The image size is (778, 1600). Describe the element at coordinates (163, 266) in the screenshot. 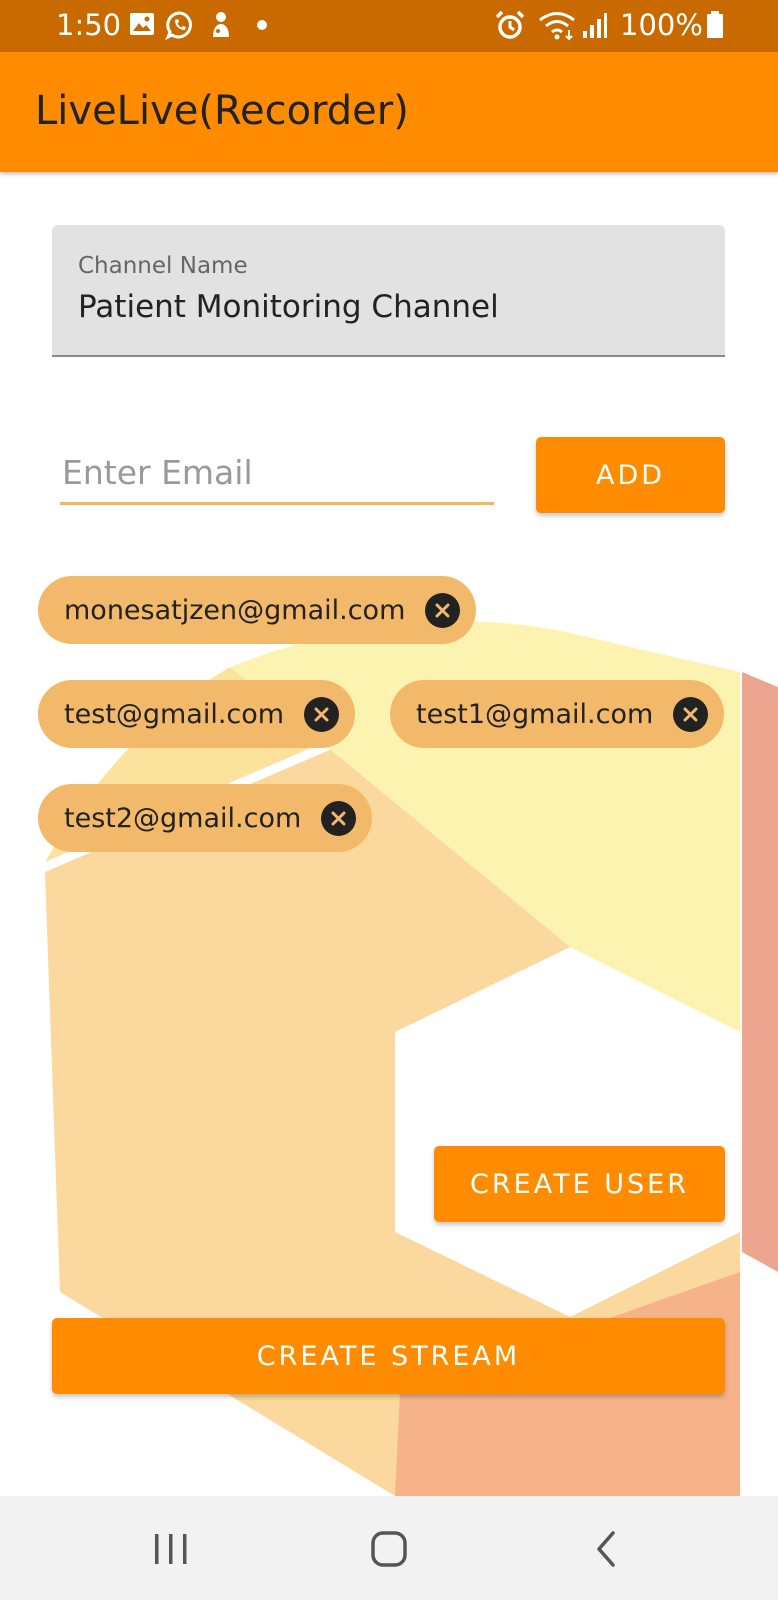

I see `channel-name-label: Channel Name` at that location.